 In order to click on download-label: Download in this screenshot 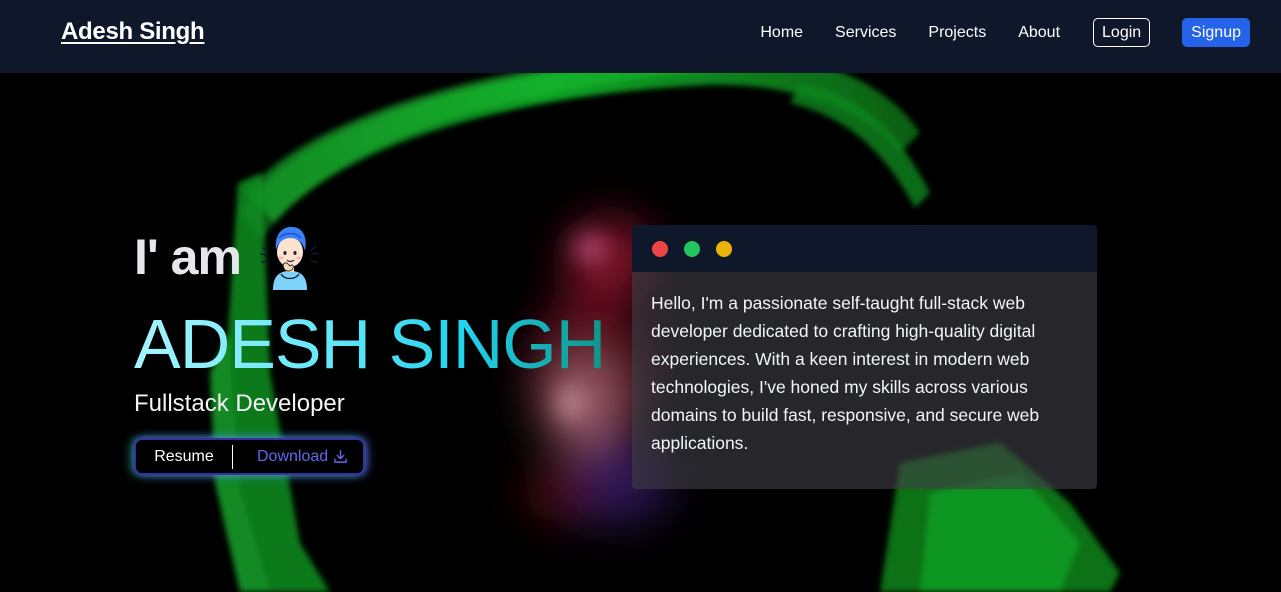, I will do `click(293, 456)`.